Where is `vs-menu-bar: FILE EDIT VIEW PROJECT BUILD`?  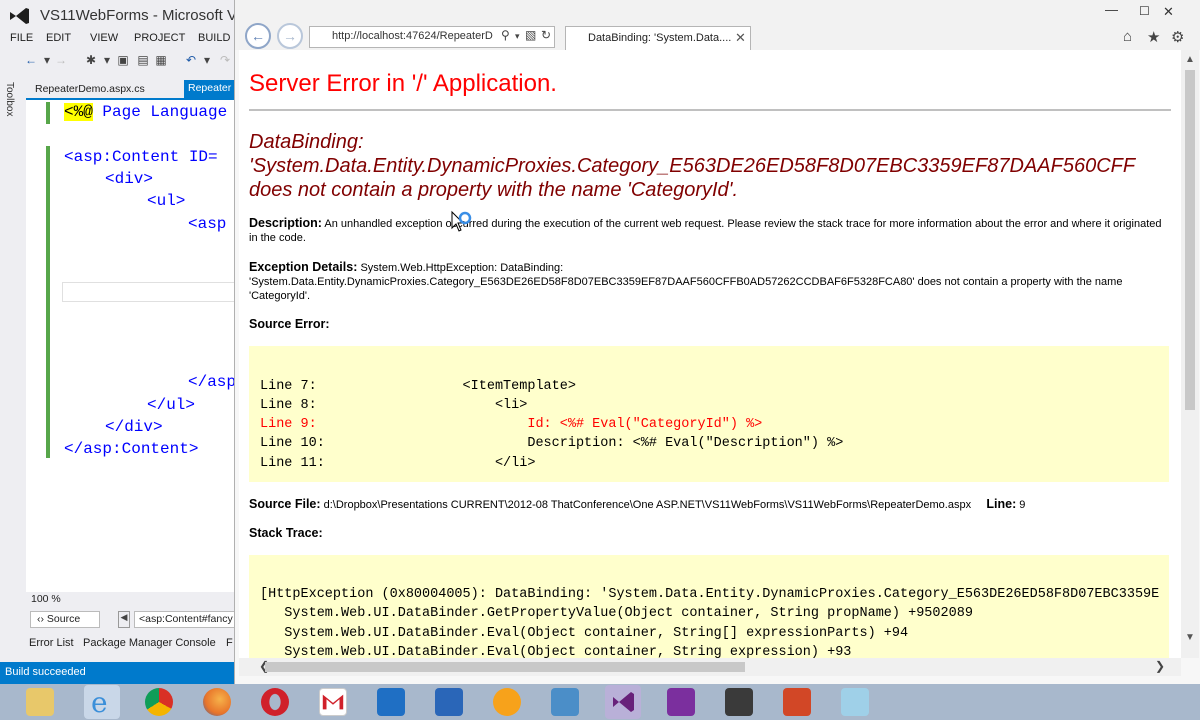
vs-menu-bar: FILE EDIT VIEW PROJECT BUILD is located at coordinates (118, 38).